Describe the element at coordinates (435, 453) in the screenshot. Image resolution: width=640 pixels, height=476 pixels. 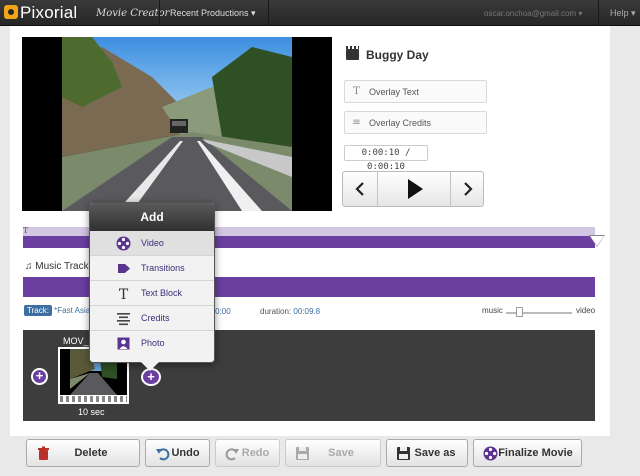
I see `save-as-label: Save as` at that location.